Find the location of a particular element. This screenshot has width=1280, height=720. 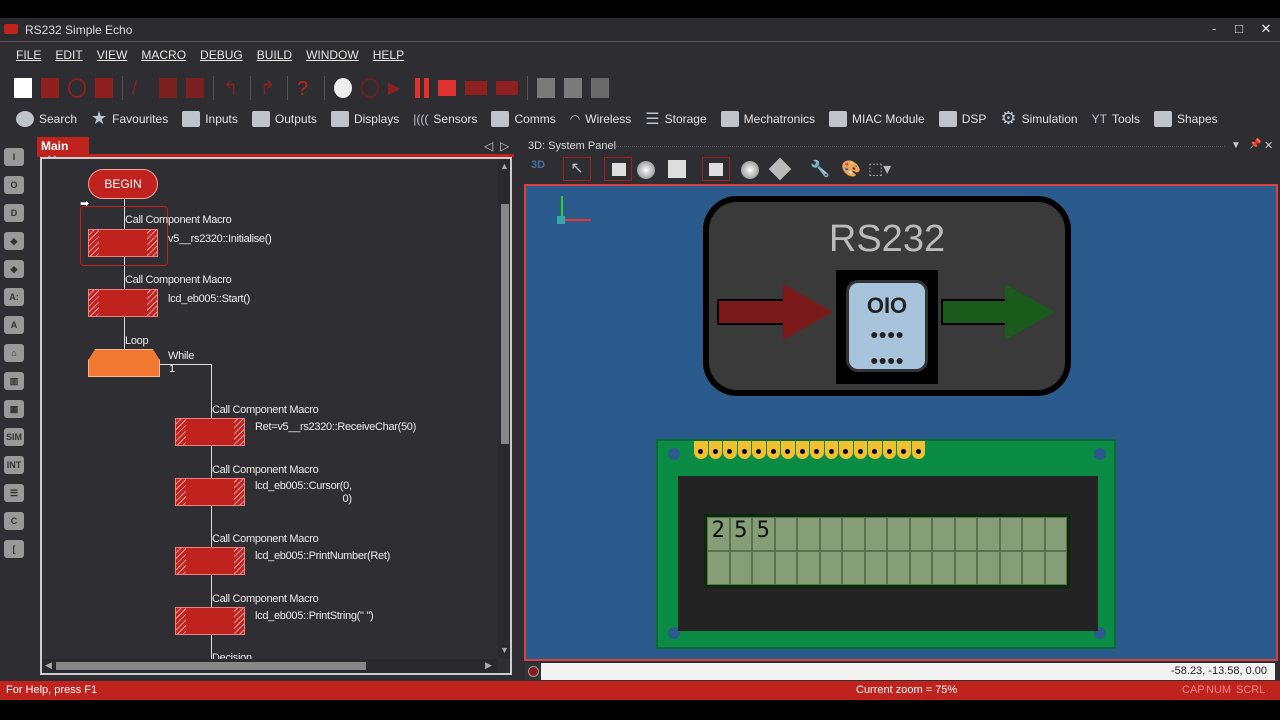

lcd-component: 2 5 5 is located at coordinates (886, 544).